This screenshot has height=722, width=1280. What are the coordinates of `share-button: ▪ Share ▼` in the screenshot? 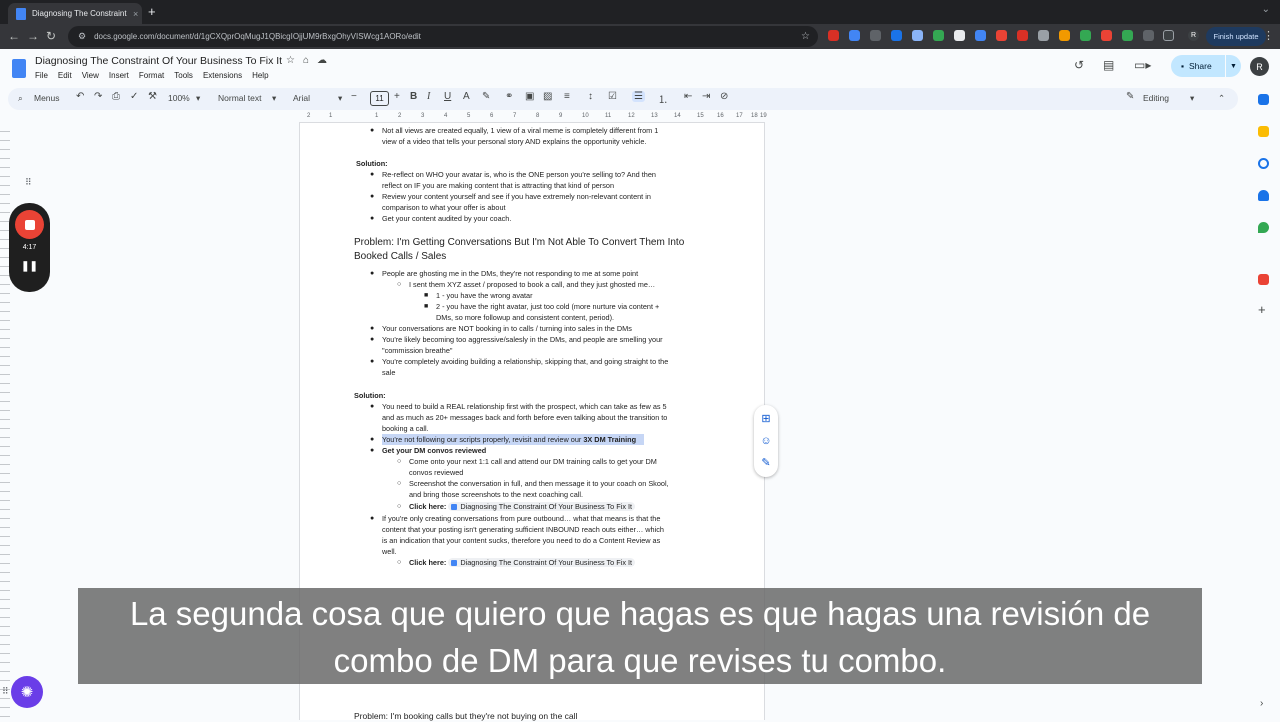 It's located at (1206, 66).